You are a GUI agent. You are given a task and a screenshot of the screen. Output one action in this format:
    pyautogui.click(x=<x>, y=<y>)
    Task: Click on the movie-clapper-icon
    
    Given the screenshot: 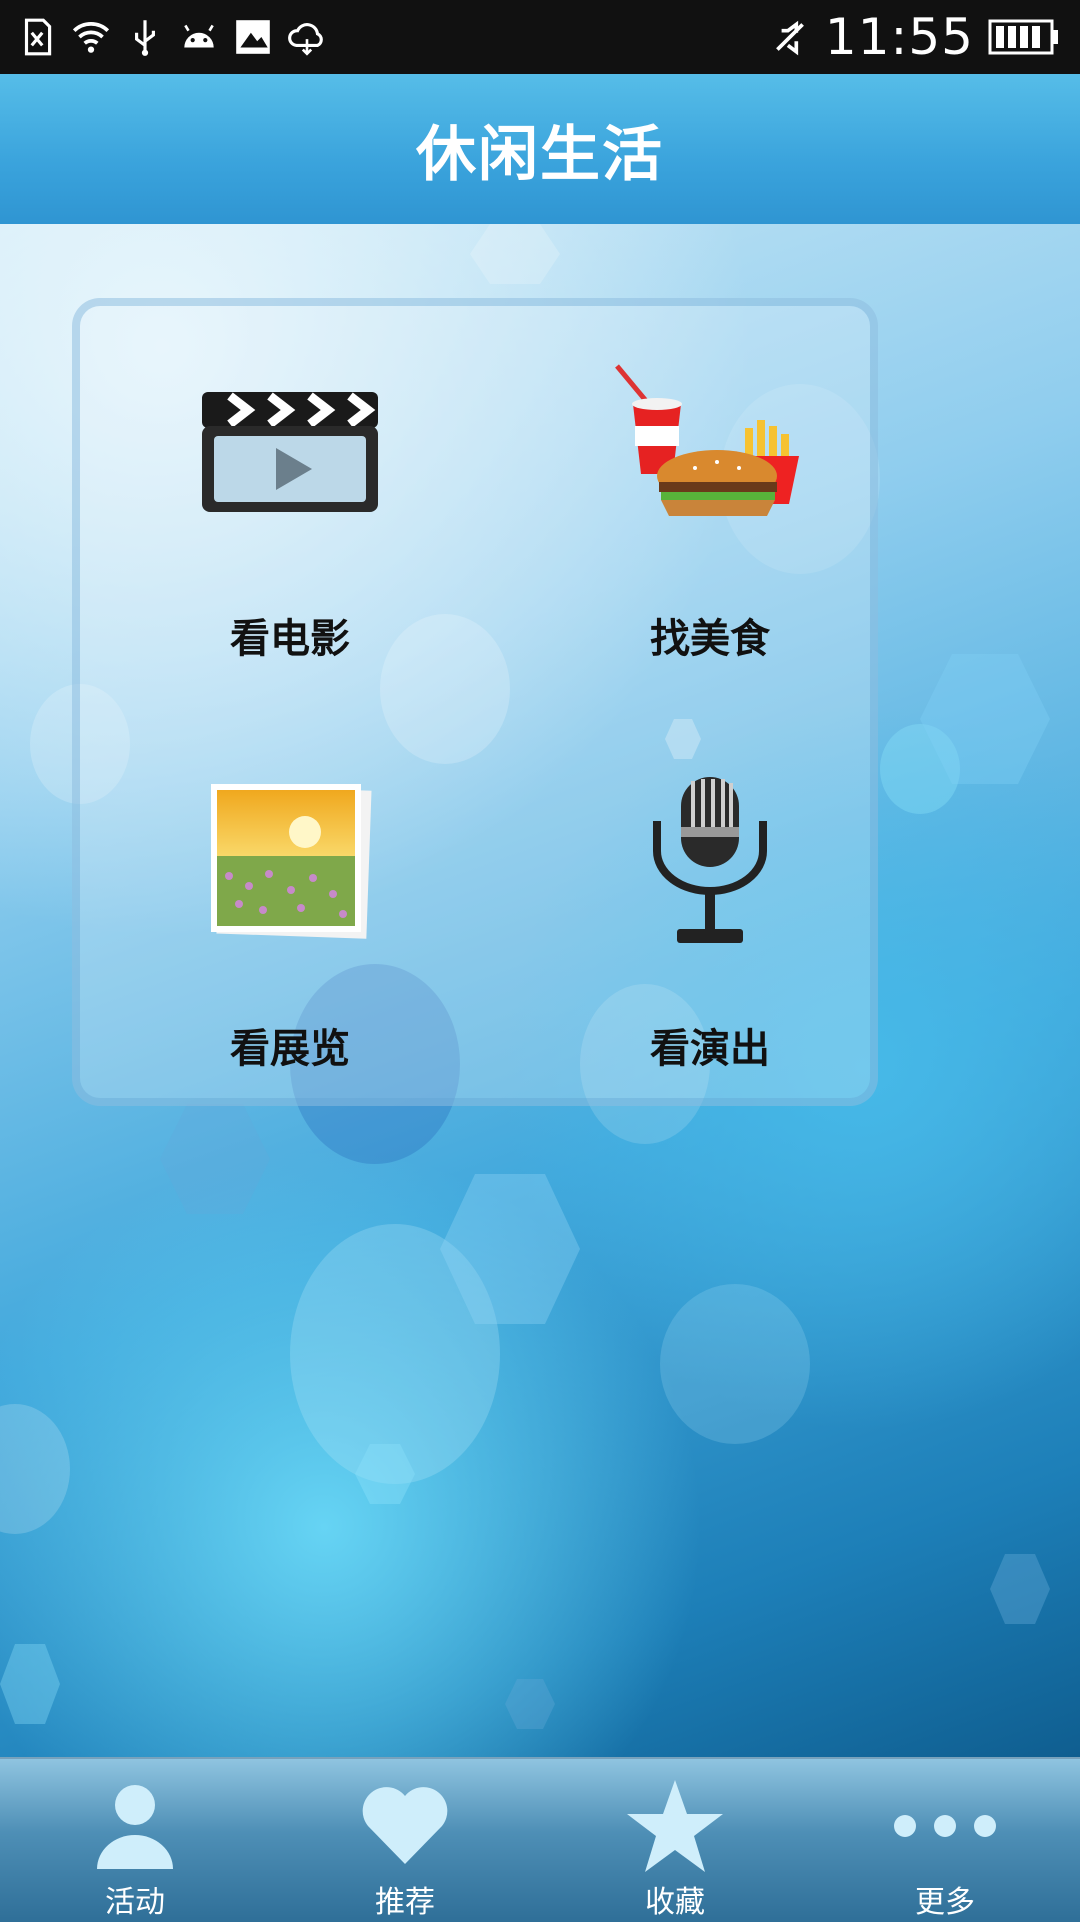 What is the action you would take?
    pyautogui.click(x=290, y=451)
    